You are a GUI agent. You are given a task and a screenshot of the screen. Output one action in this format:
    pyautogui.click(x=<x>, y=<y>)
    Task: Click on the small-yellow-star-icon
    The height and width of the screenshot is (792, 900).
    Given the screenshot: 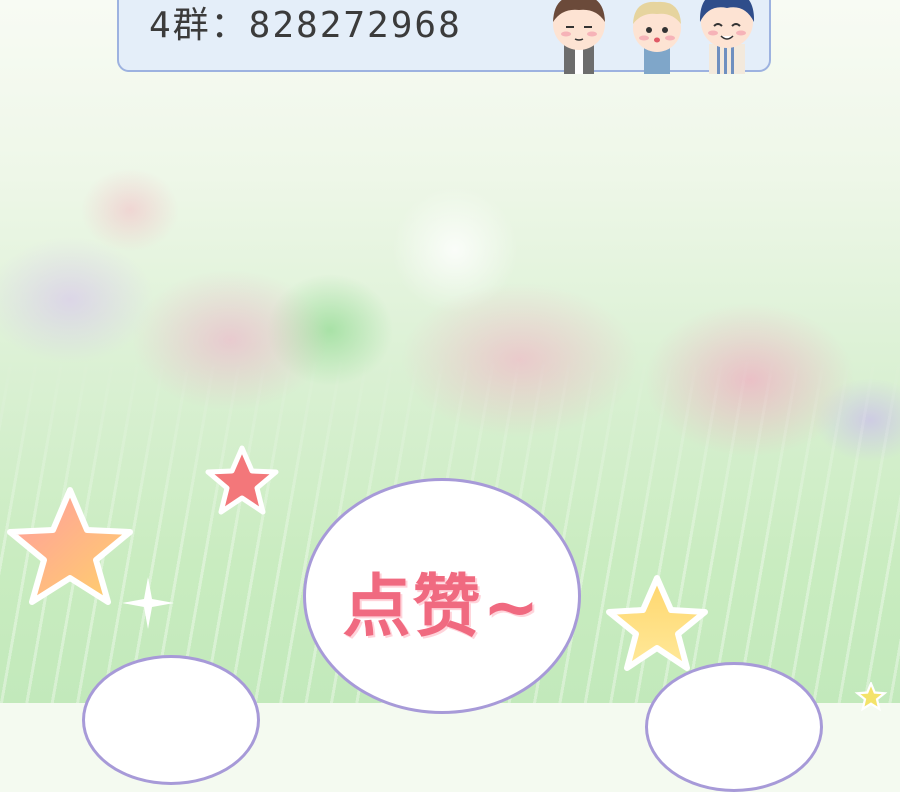 What is the action you would take?
    pyautogui.click(x=871, y=697)
    